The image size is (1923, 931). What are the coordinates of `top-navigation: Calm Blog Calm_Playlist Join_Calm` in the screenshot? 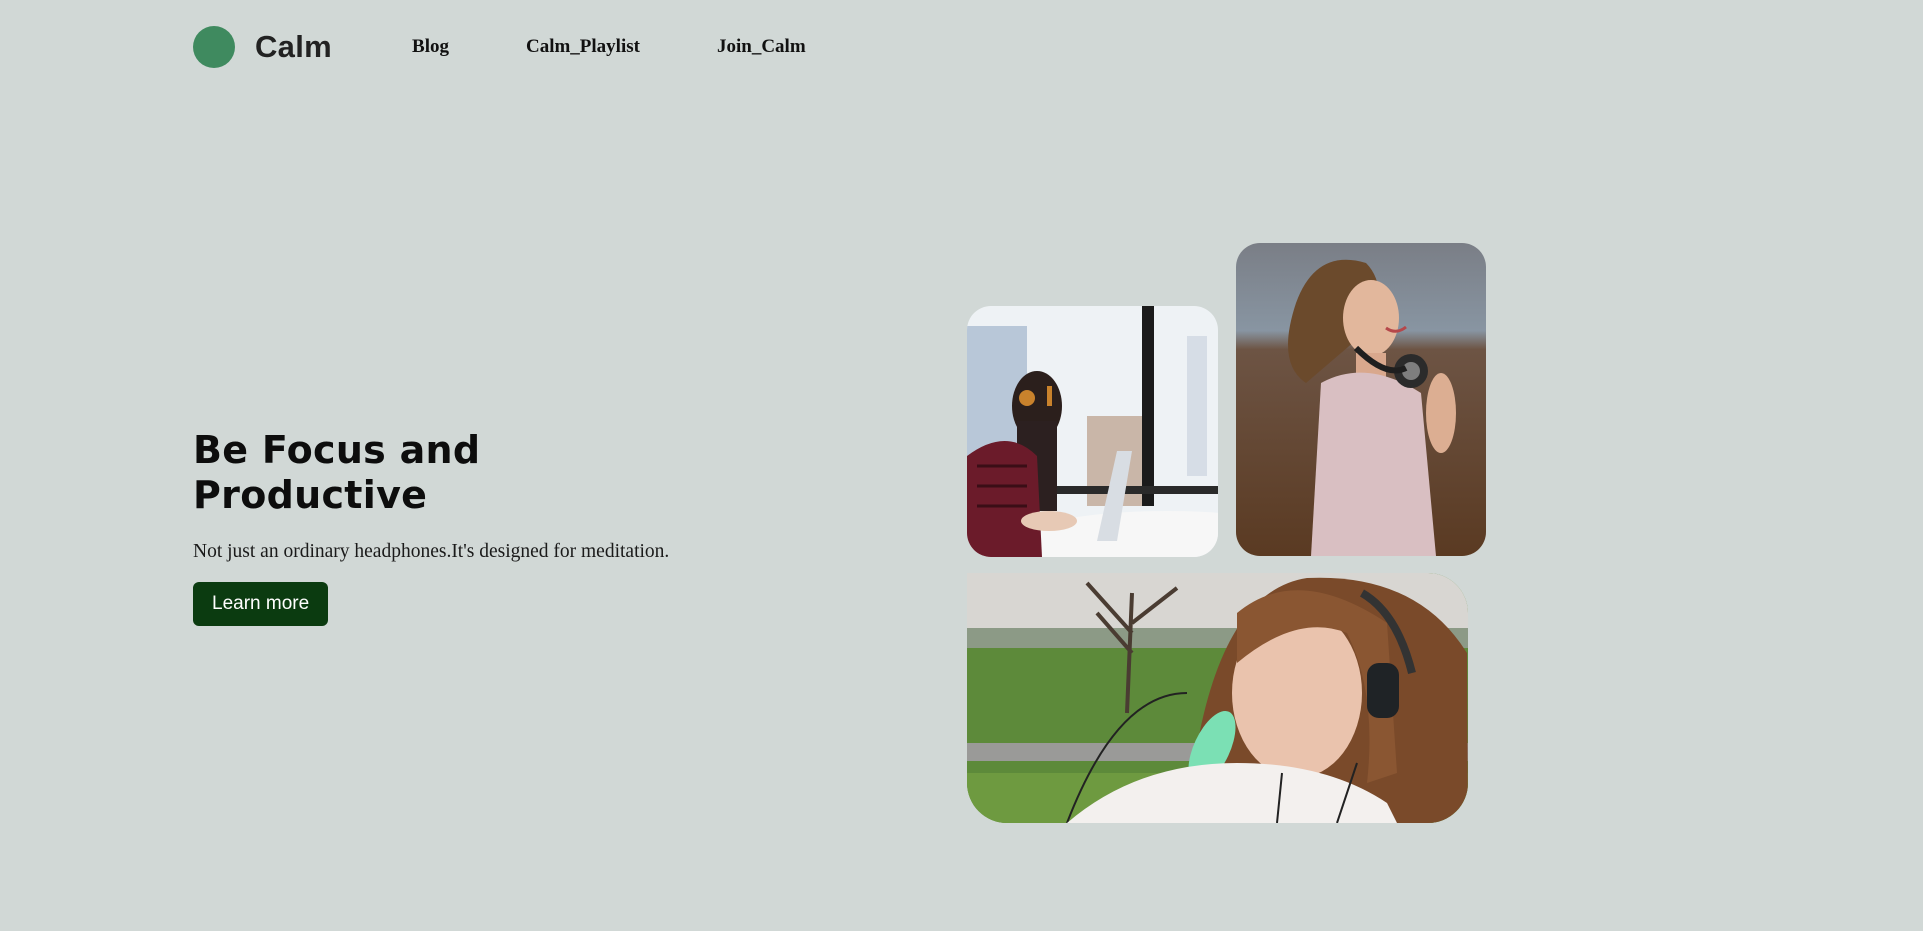 It's located at (538, 47).